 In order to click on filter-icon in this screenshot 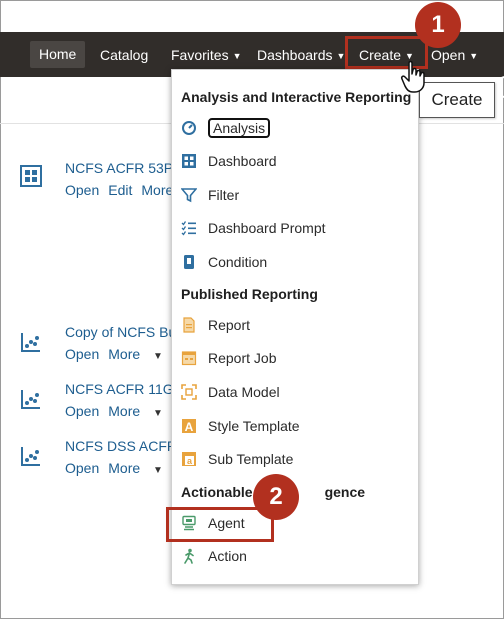, I will do `click(189, 195)`.